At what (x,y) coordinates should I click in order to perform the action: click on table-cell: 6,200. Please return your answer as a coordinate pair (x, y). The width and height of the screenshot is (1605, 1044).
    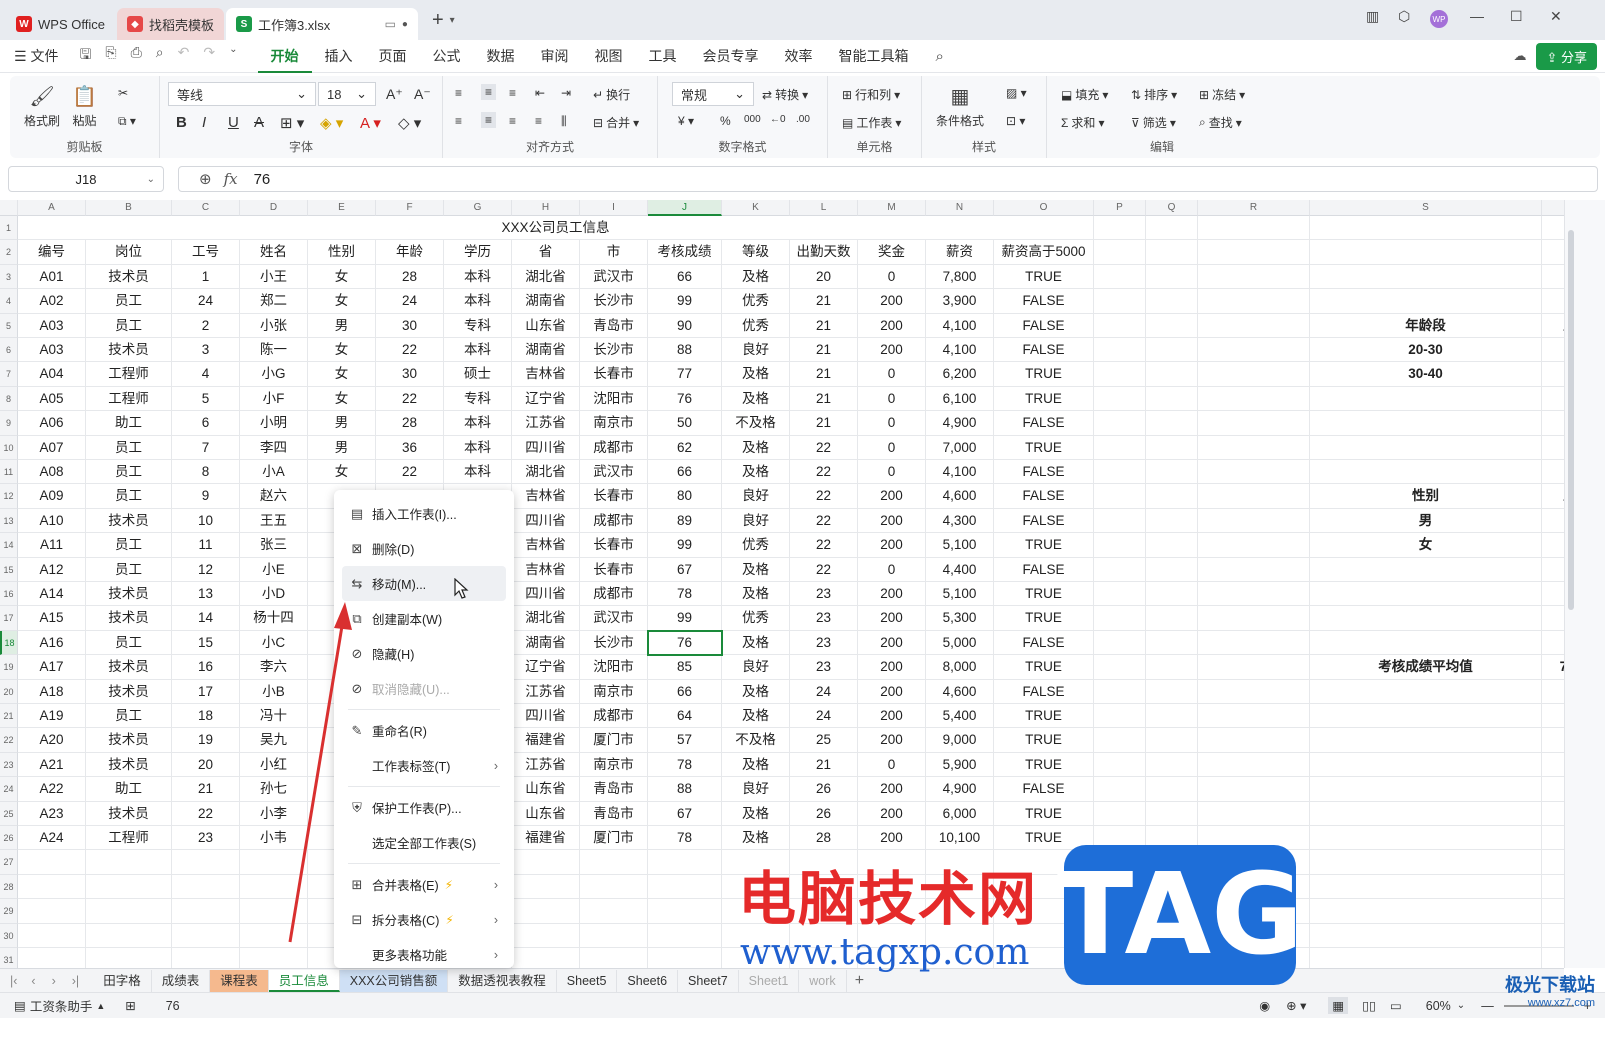
    Looking at the image, I should click on (960, 374).